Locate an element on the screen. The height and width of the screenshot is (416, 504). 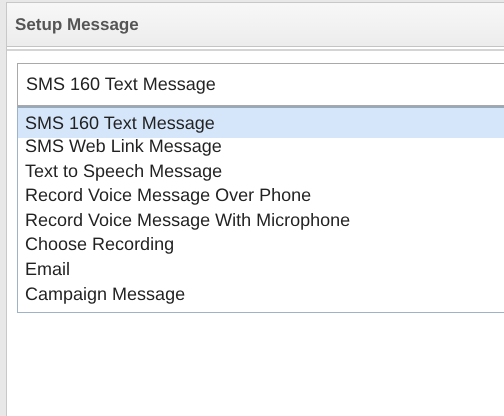
dropdown-option: Campaign Message is located at coordinates (261, 294).